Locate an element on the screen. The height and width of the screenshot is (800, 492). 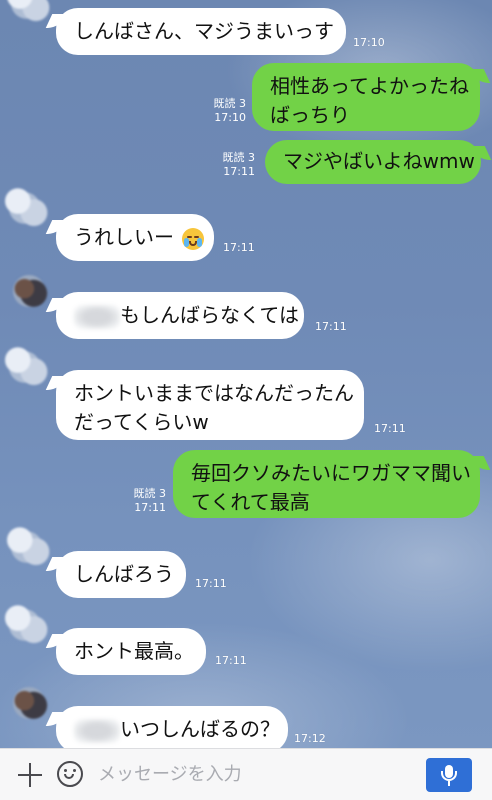
message-meta: 既読 3 17:10 is located at coordinates (226, 111).